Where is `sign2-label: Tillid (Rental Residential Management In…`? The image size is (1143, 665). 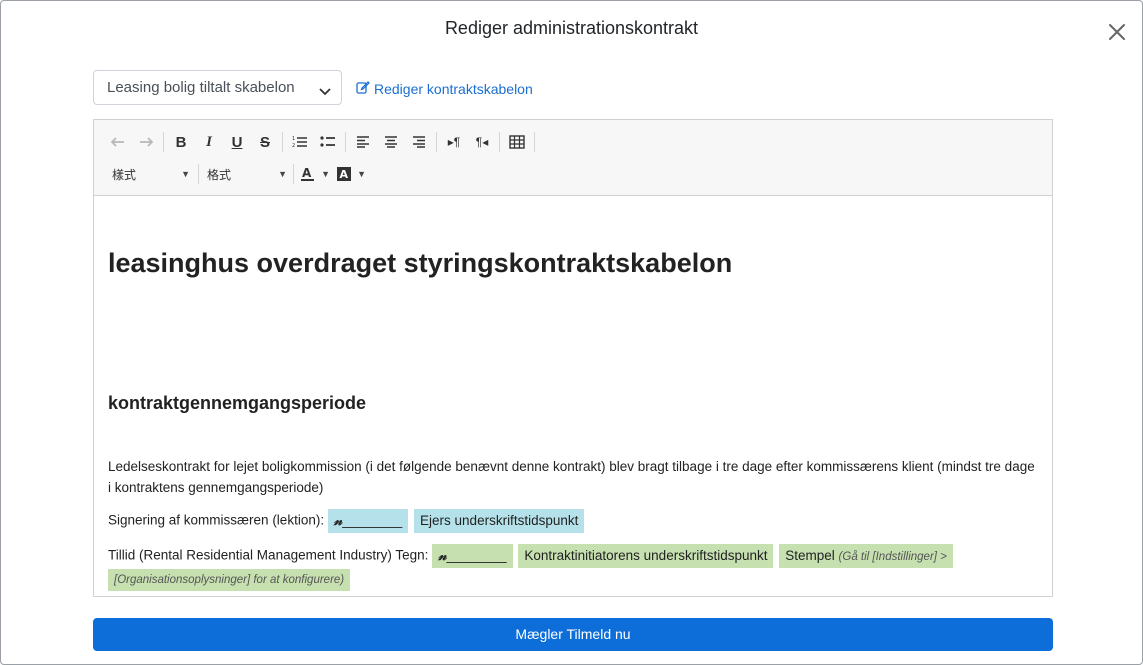 sign2-label: Tillid (Rental Residential Management In… is located at coordinates (268, 555).